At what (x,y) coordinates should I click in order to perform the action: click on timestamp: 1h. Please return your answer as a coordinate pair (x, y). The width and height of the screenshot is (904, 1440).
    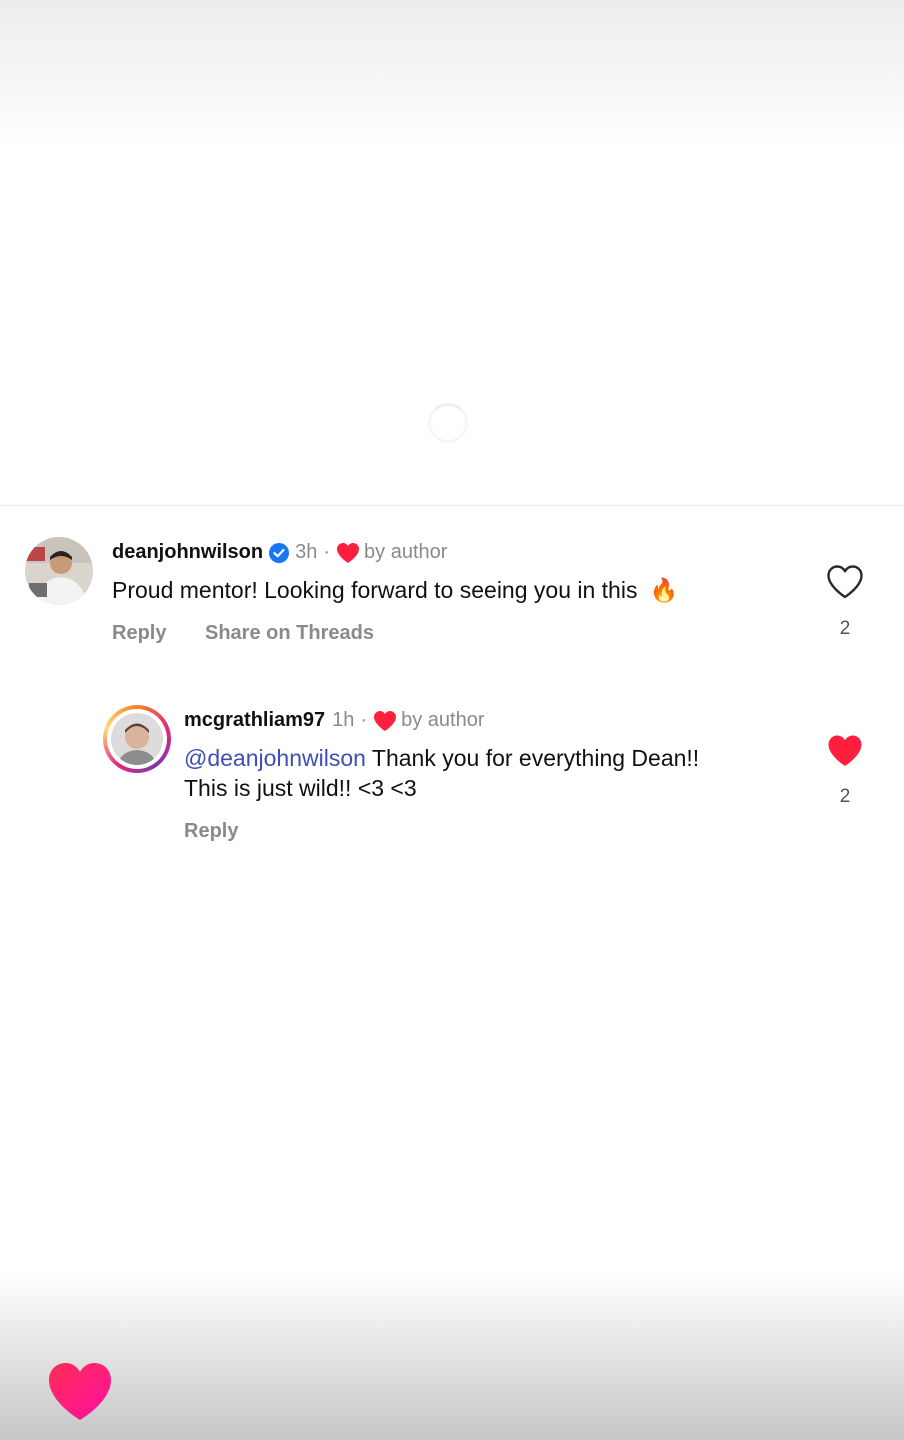
    Looking at the image, I should click on (343, 720).